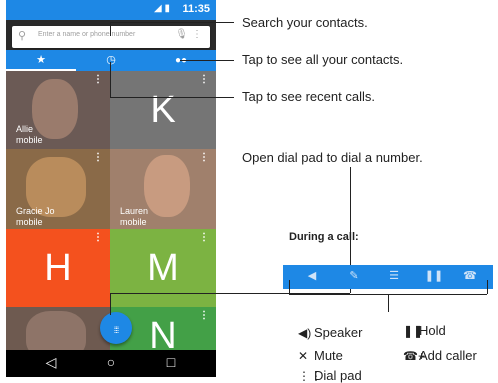 This screenshot has height=383, width=498. Describe the element at coordinates (305, 22) in the screenshot. I see `callout-search: Search your contacts.` at that location.